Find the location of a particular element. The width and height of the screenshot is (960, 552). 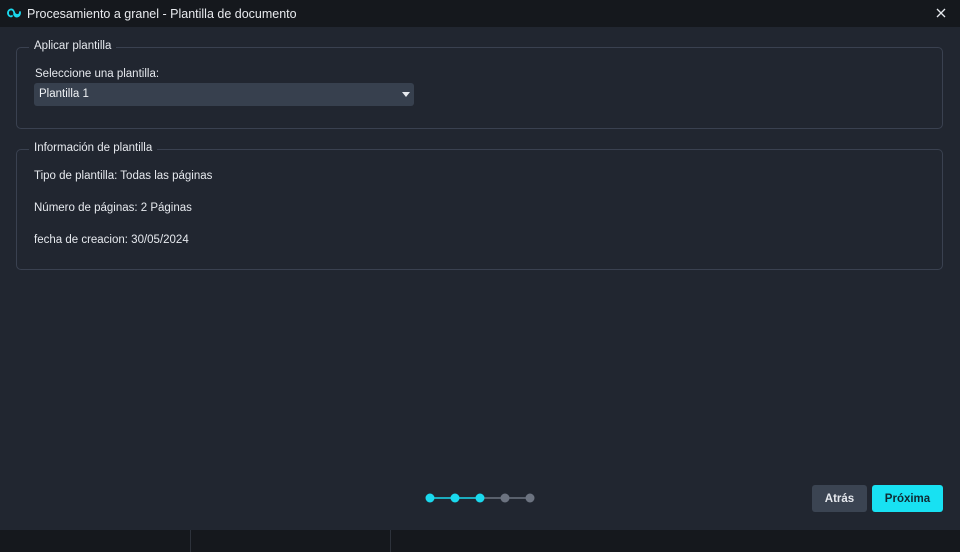

apply-template-legend: Aplicar plantilla is located at coordinates (73, 46).